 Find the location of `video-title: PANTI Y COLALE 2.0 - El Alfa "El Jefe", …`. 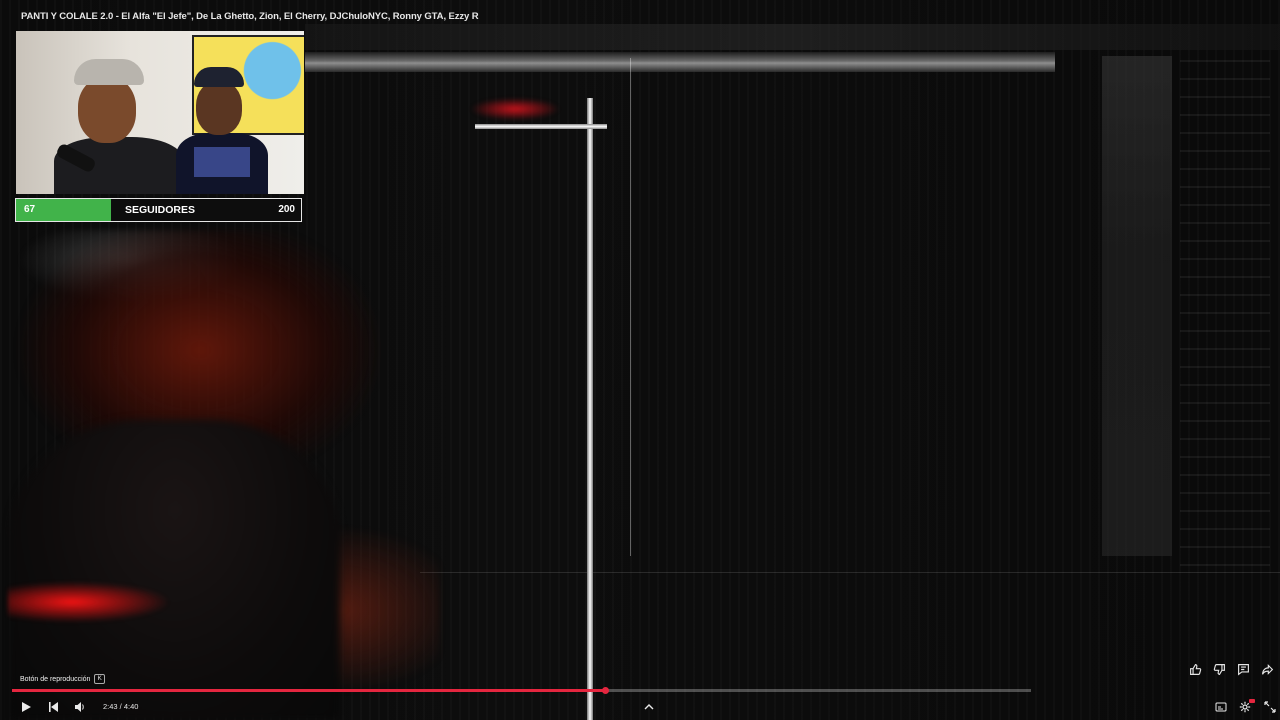

video-title: PANTI Y COLALE 2.0 - El Alfa "El Jefe", … is located at coordinates (250, 16).